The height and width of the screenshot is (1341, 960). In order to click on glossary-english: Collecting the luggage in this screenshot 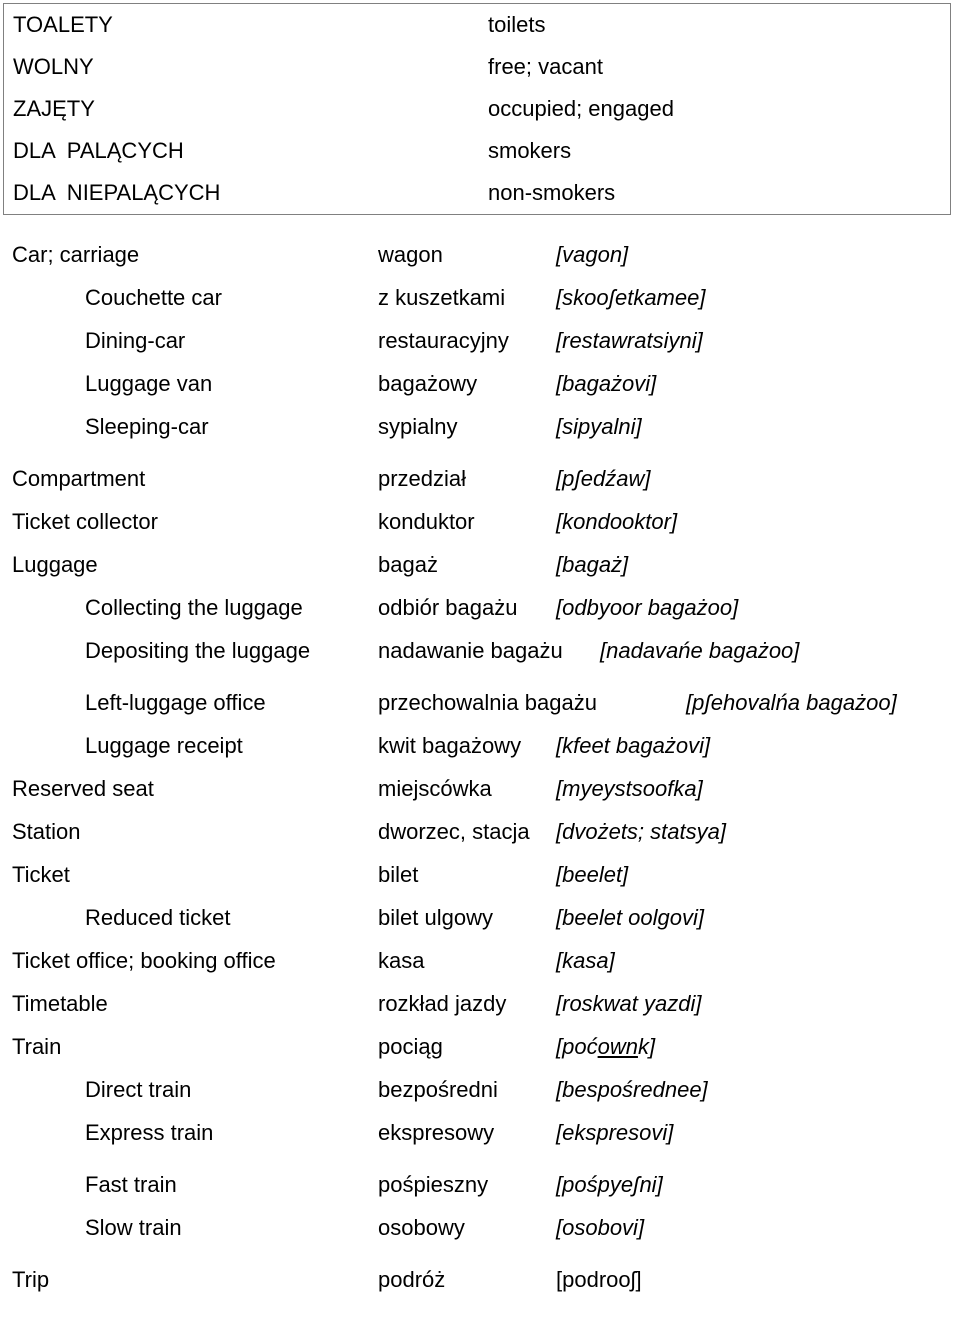, I will do `click(194, 607)`.